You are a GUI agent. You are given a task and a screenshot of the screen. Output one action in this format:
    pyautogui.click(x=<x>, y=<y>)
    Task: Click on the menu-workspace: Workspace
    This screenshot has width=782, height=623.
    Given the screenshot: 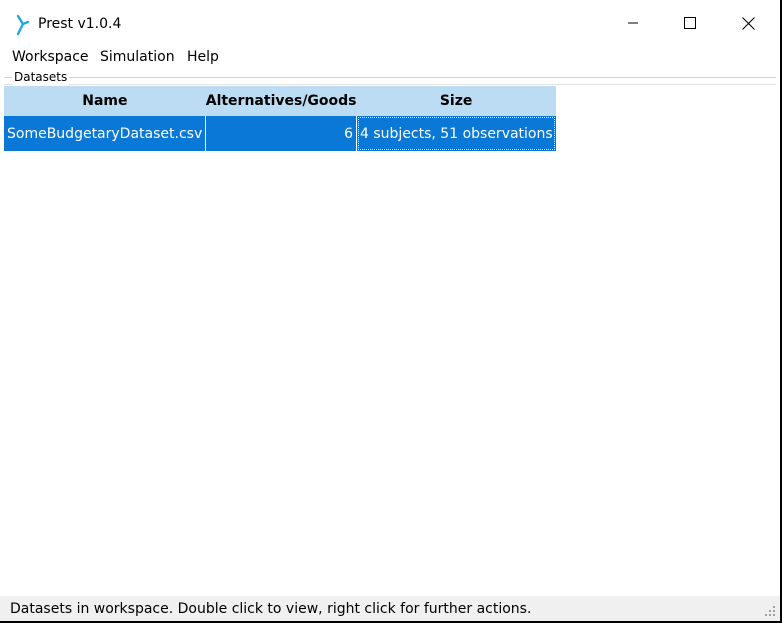 What is the action you would take?
    pyautogui.click(x=50, y=57)
    